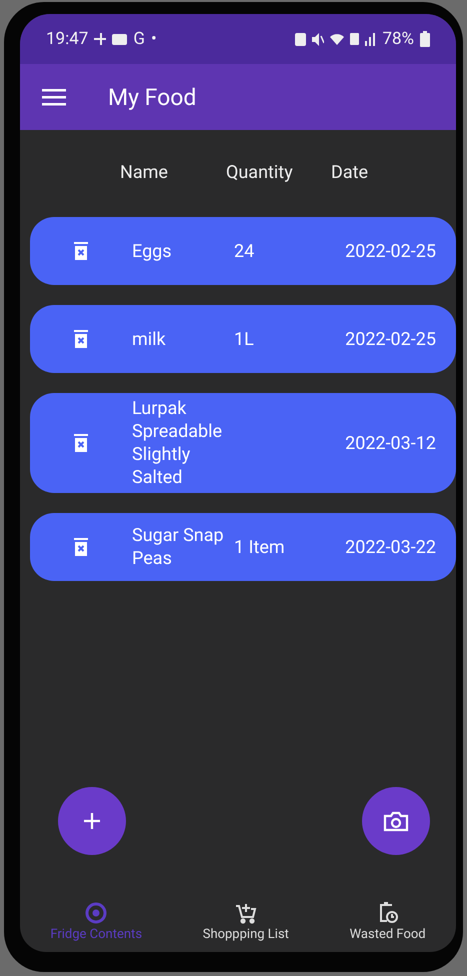 This screenshot has width=467, height=976. I want to click on nav-tab: Shoppping List, so click(245, 921).